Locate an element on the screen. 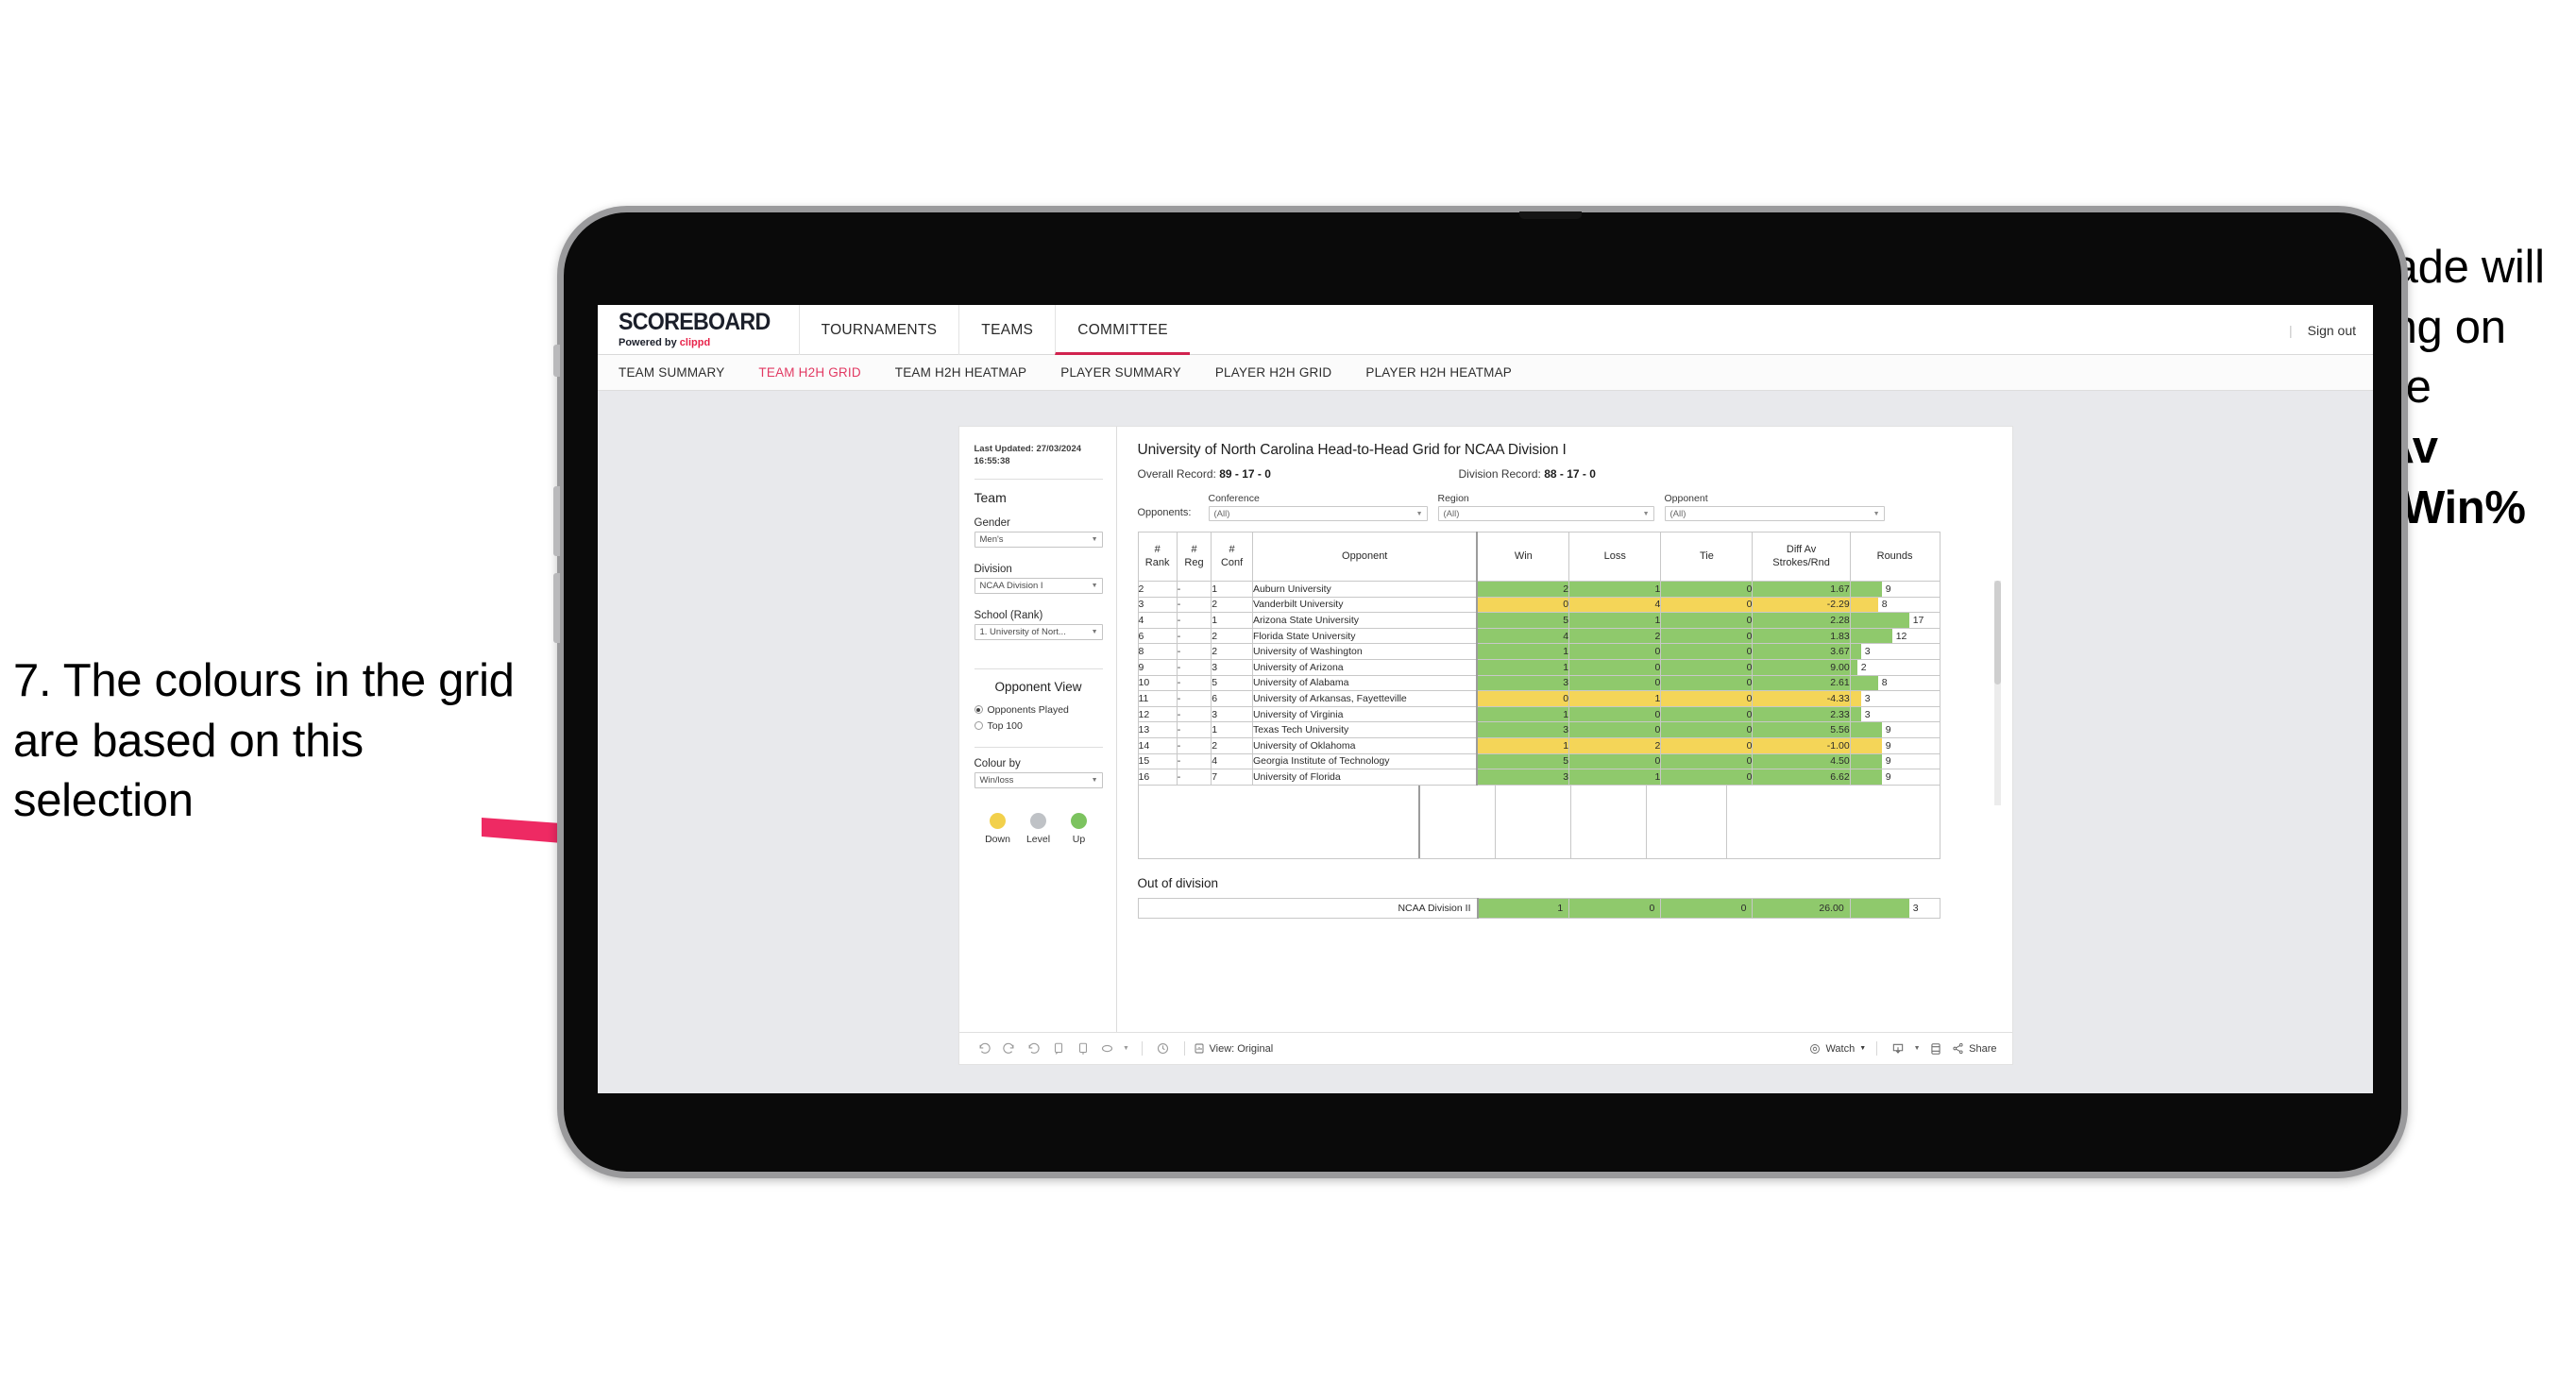 This screenshot has height=1386, width=2576. col-header-diff: Diff Av Strokes/Rnd is located at coordinates (1801, 557).